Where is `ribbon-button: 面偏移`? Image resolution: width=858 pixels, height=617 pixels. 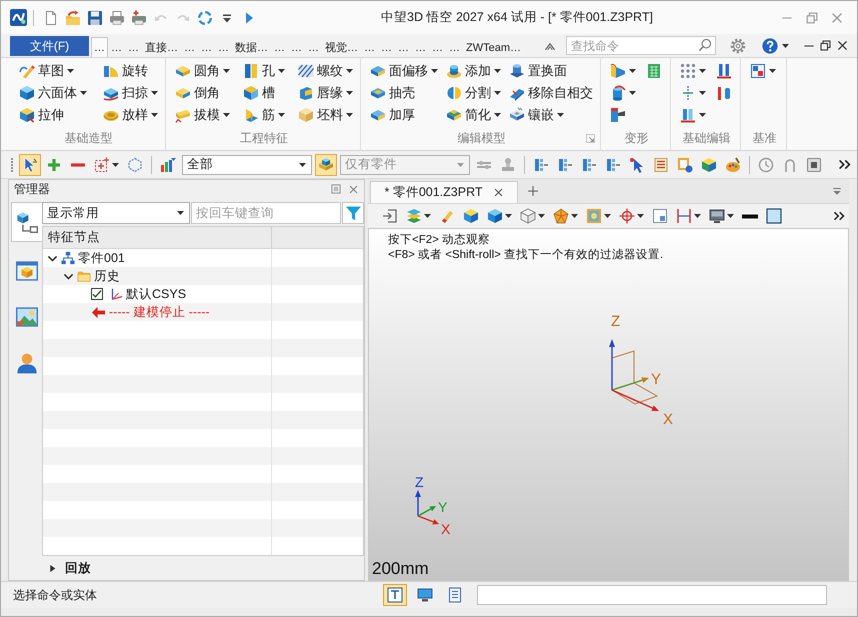
ribbon-button: 面偏移 is located at coordinates (404, 71).